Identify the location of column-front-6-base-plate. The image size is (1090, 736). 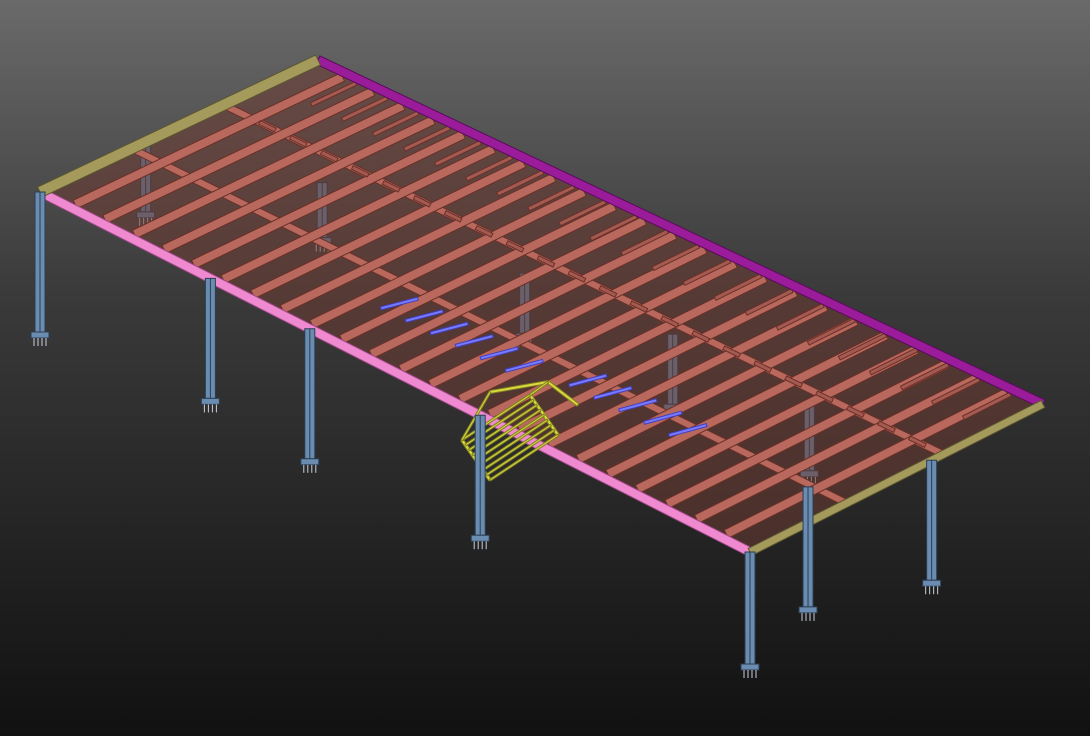
(932, 583).